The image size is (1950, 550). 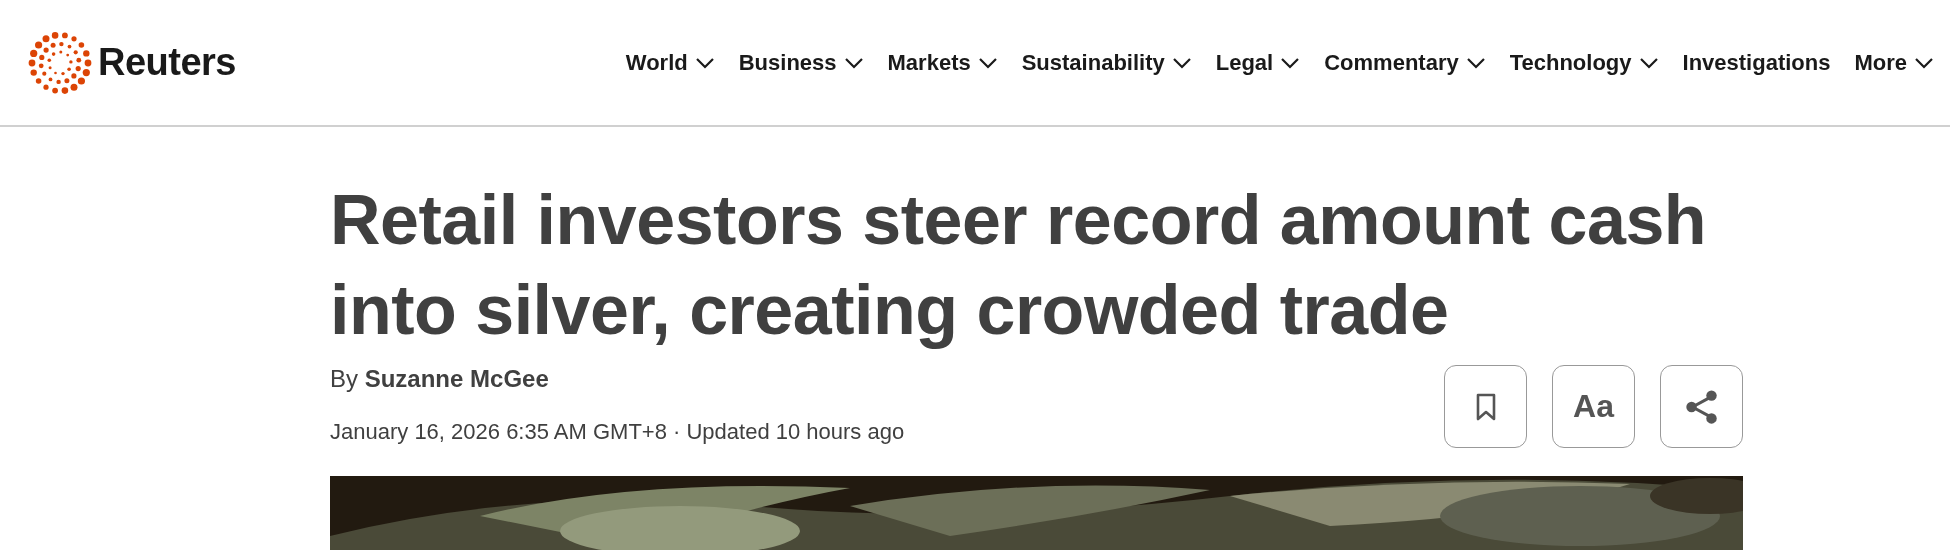 I want to click on text-size-button: Aa, so click(x=1593, y=406).